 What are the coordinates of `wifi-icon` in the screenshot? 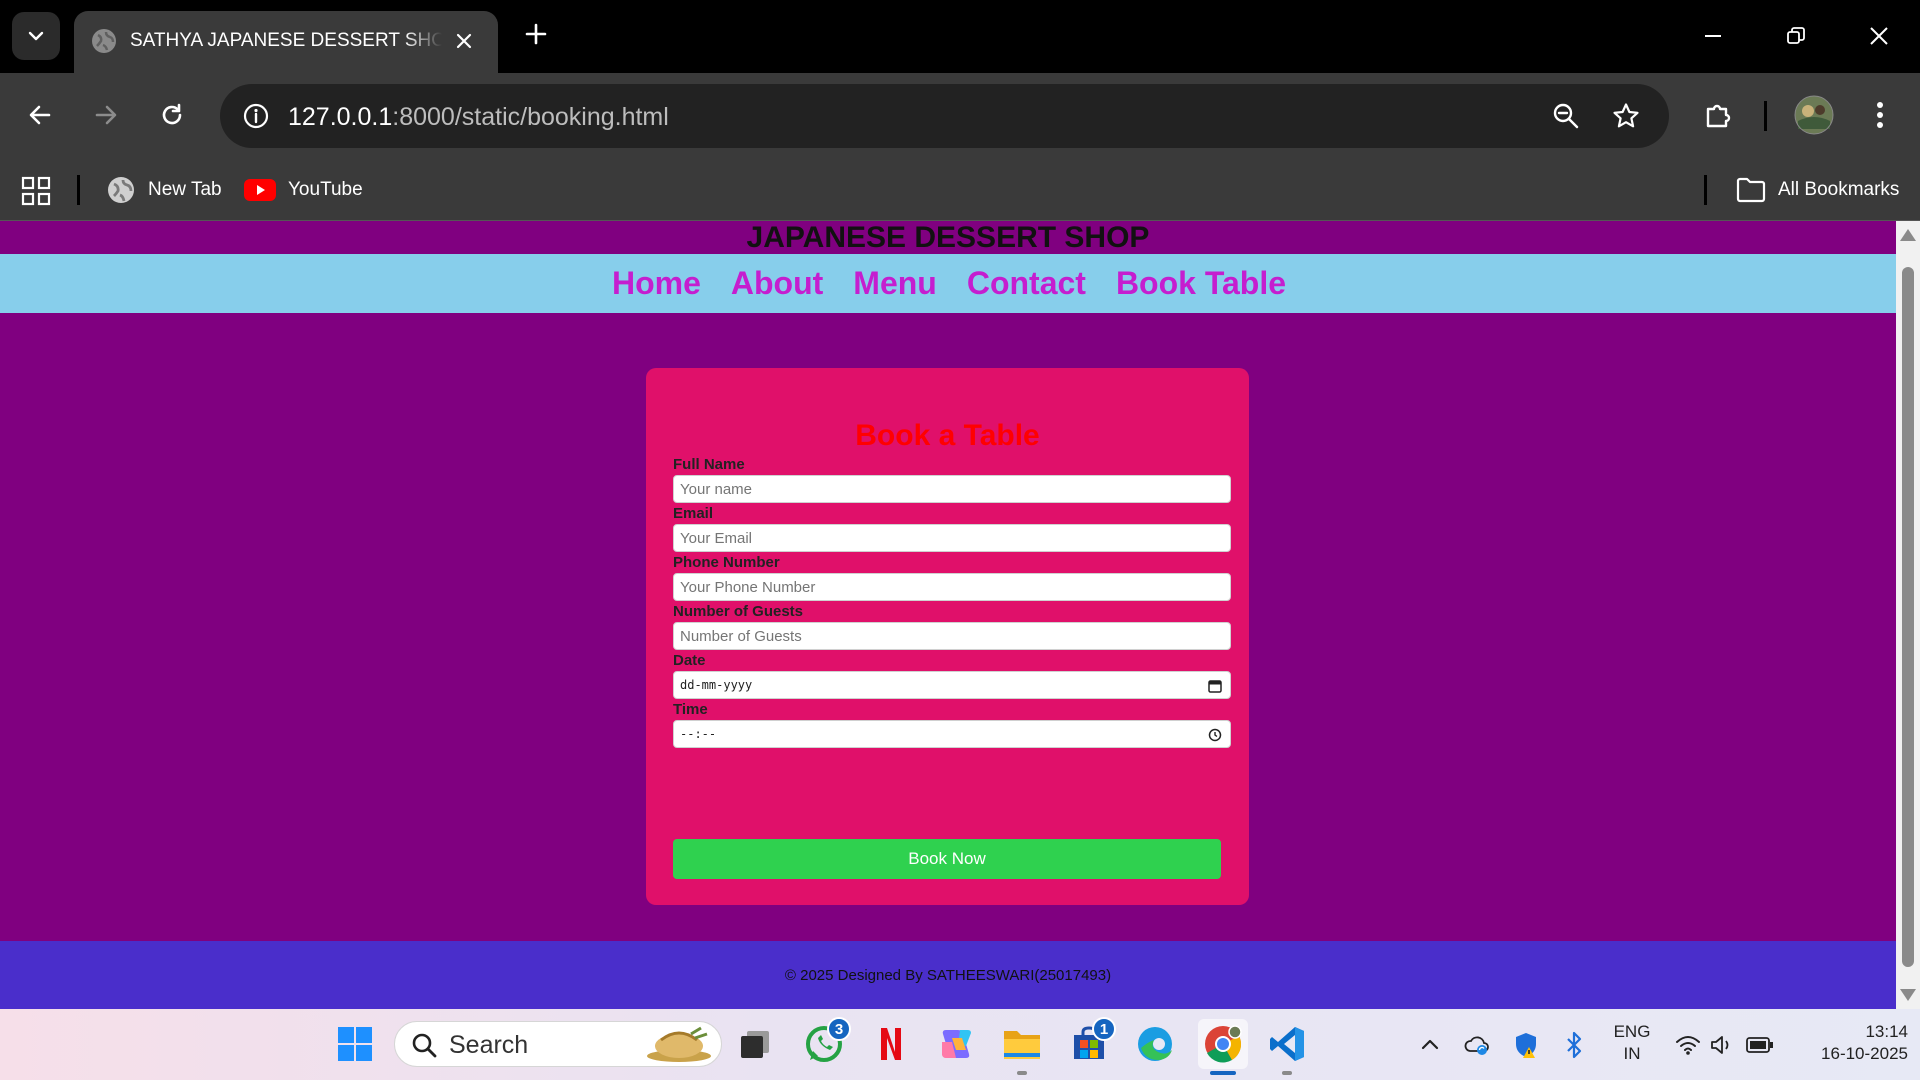 It's located at (1688, 1045).